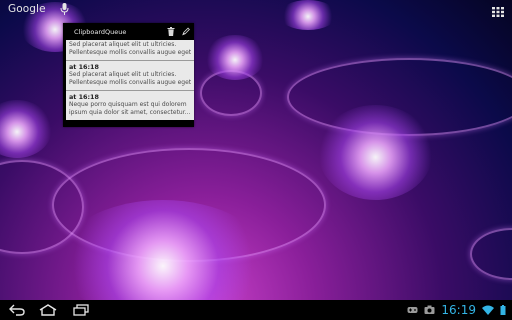  What do you see at coordinates (64, 9) in the screenshot?
I see `mic-icon` at bounding box center [64, 9].